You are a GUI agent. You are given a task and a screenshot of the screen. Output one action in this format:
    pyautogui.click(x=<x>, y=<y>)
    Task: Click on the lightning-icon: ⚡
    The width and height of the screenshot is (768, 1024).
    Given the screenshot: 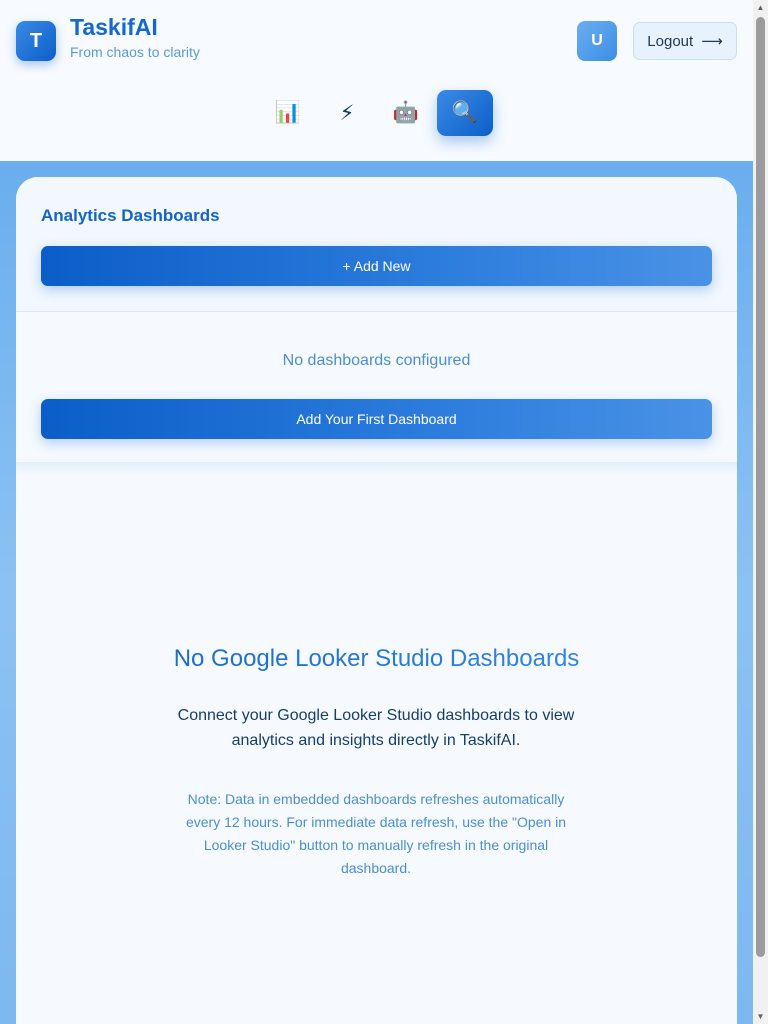 What is the action you would take?
    pyautogui.click(x=347, y=113)
    